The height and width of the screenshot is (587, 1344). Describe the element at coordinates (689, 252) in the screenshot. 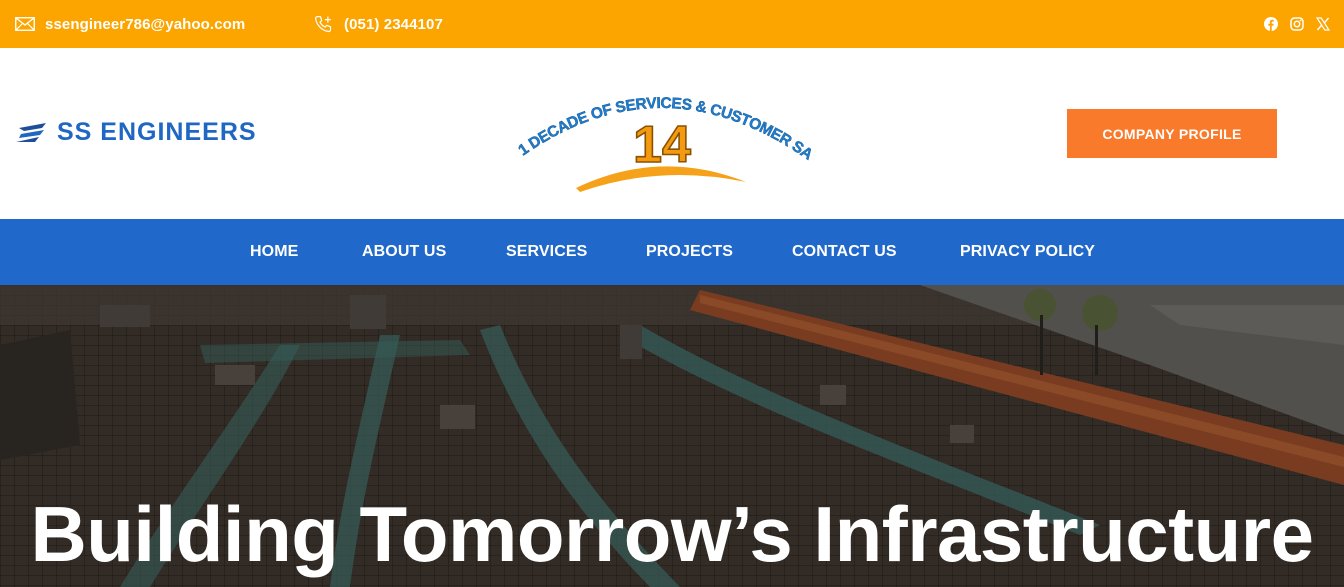

I see `nav-item-projects: PROJECTS` at that location.